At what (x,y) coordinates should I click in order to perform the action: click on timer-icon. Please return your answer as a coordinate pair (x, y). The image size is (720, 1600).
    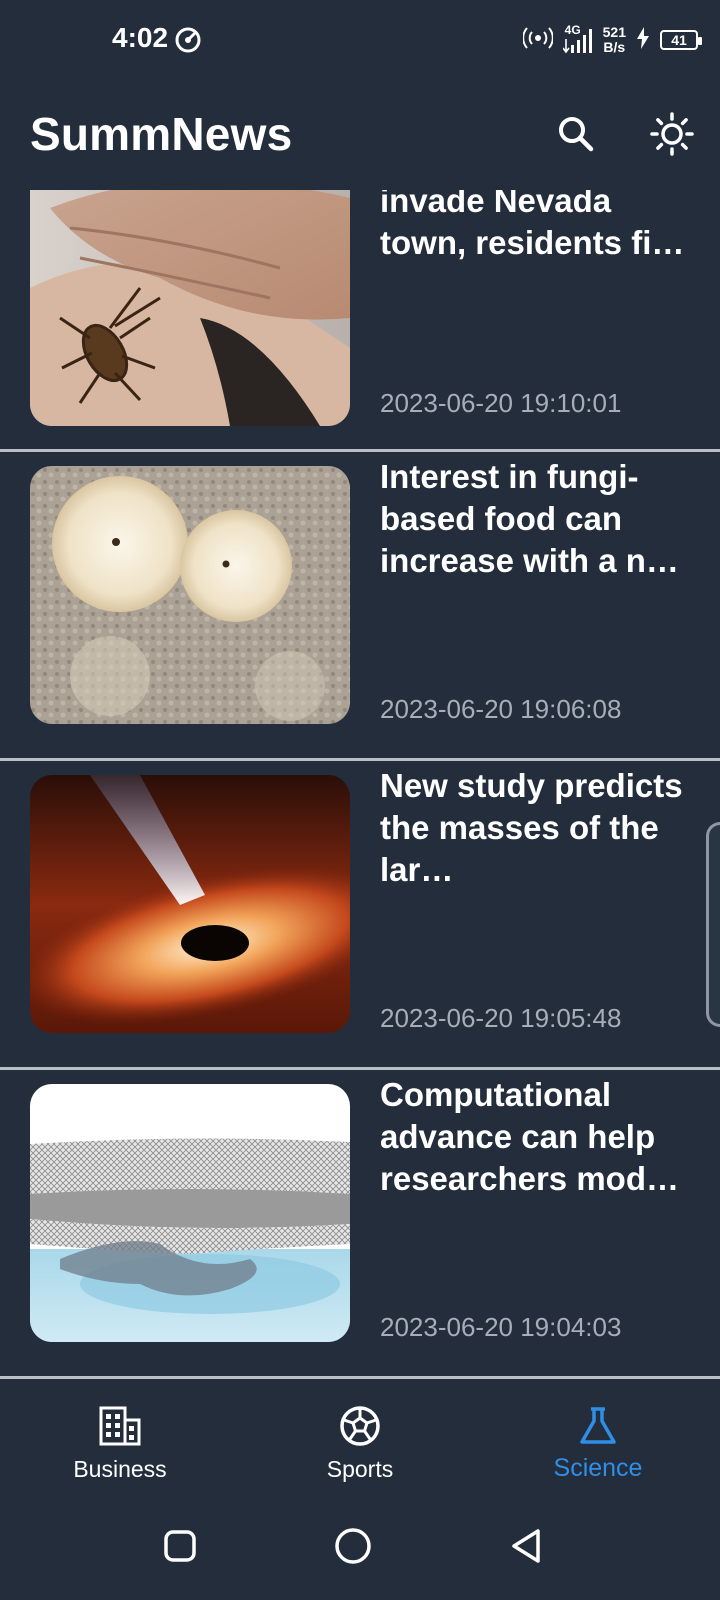
    Looking at the image, I should click on (188, 40).